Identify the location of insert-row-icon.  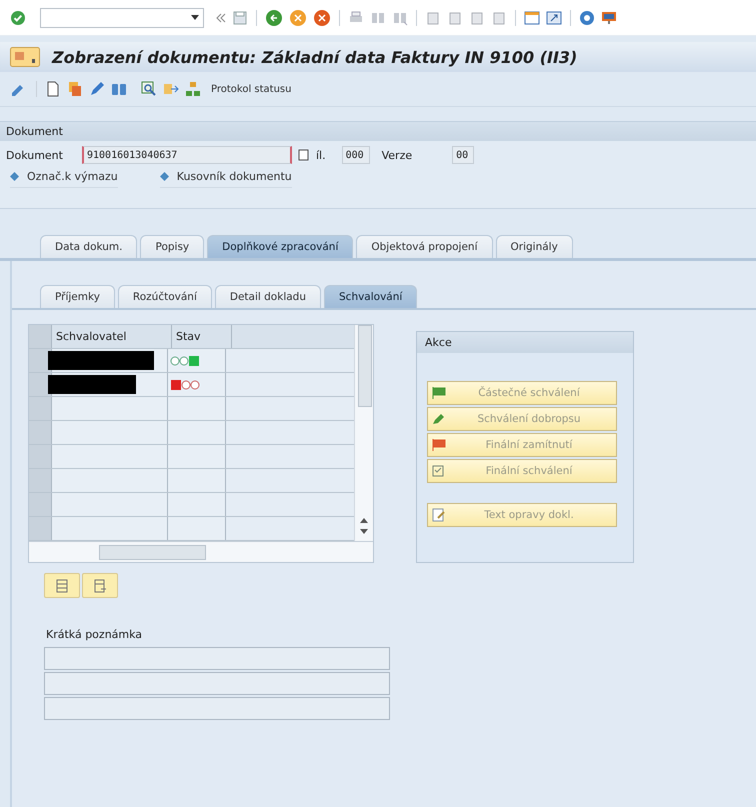
(62, 585).